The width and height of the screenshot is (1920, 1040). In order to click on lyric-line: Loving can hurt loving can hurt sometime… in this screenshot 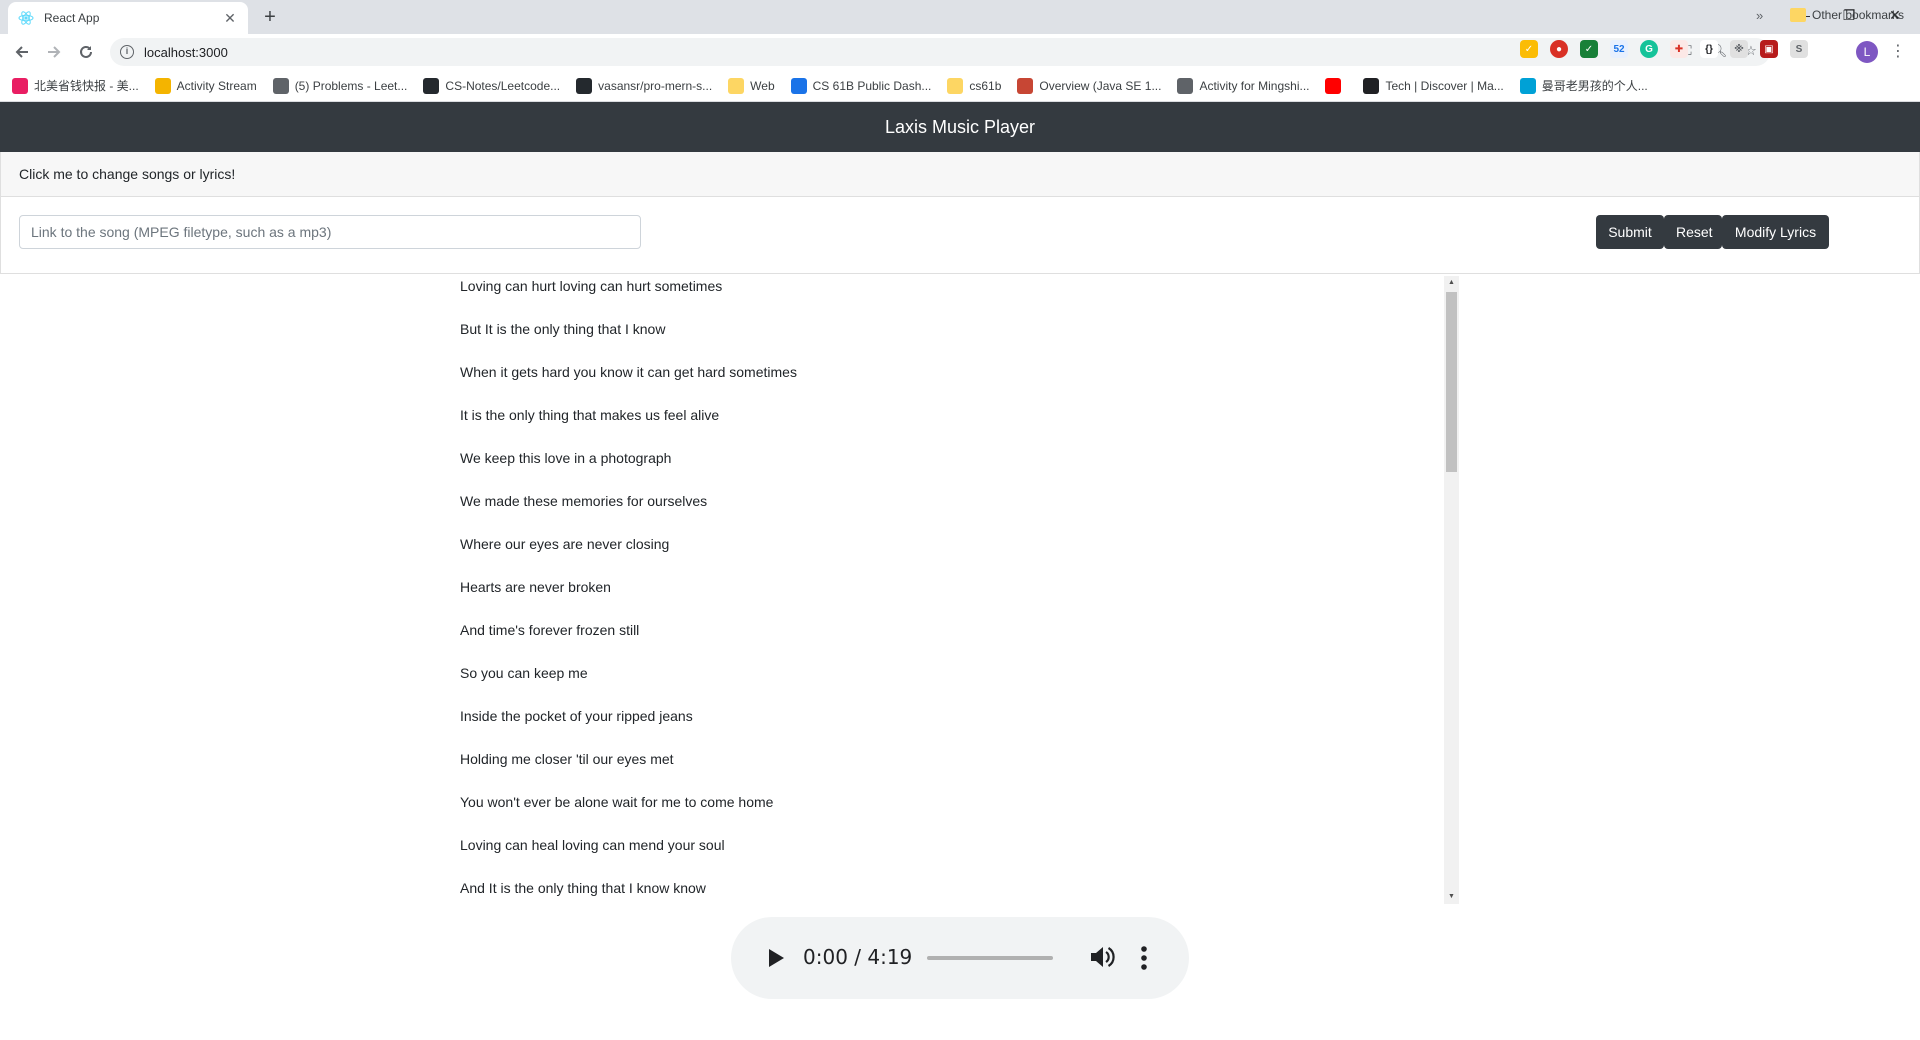, I will do `click(591, 286)`.